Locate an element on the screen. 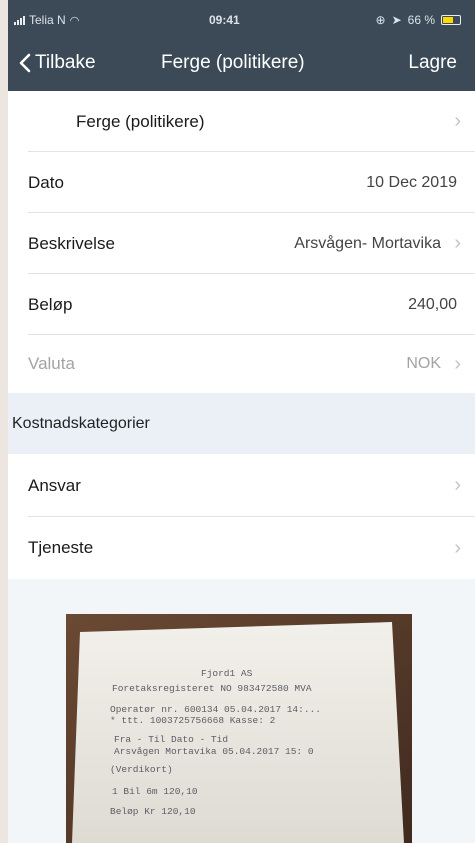 Image resolution: width=475 pixels, height=843 pixels. currency-row: Valuta NOK › is located at coordinates (241, 364).